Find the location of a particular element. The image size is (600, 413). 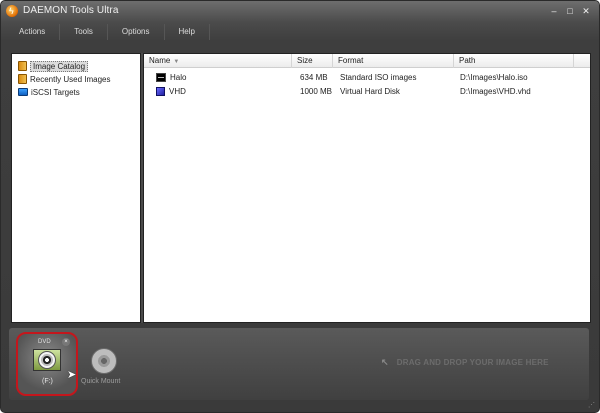

quick-mount-label: Quick Mount is located at coordinates (101, 381).